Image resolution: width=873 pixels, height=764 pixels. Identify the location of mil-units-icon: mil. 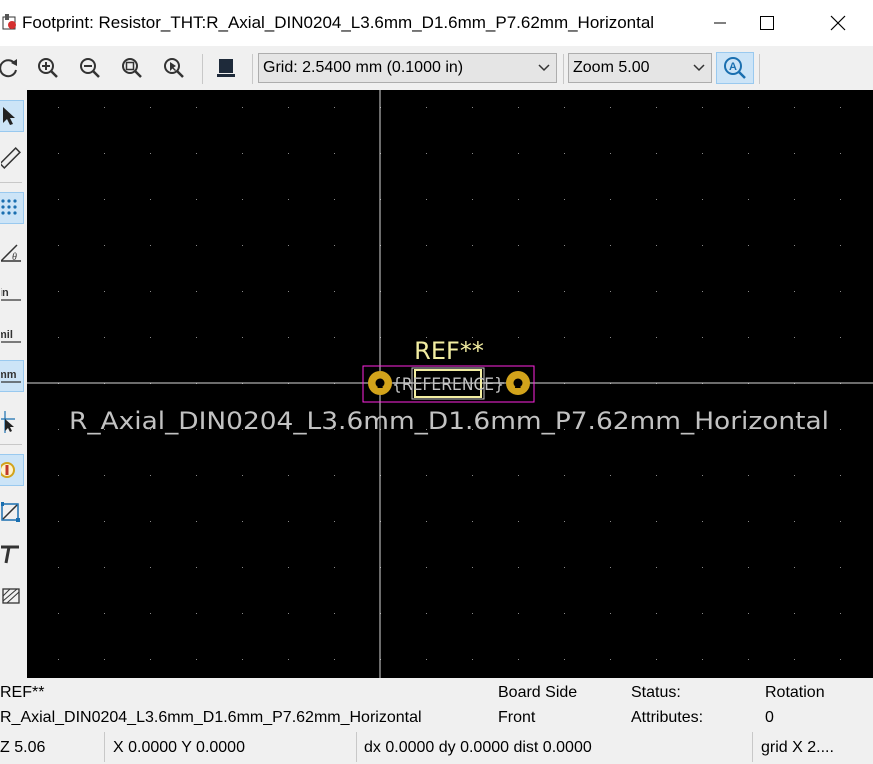
(11, 336).